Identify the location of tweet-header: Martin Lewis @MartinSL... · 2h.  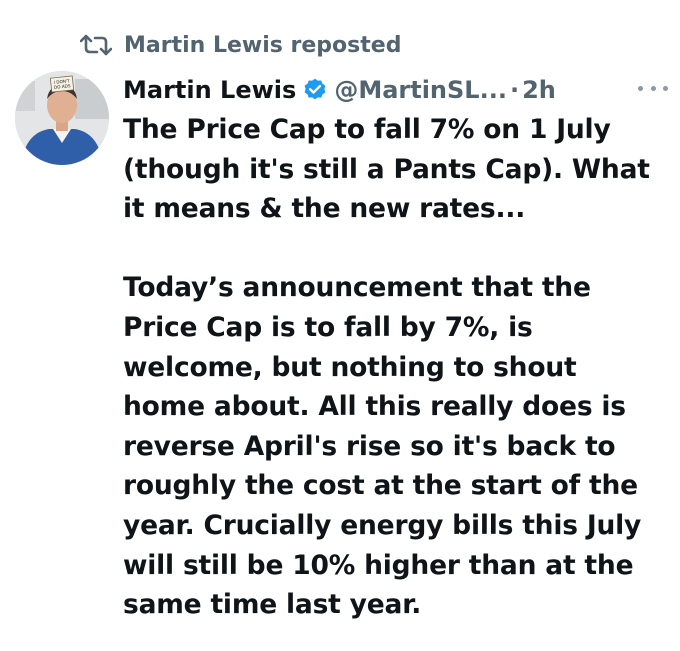
(395, 90).